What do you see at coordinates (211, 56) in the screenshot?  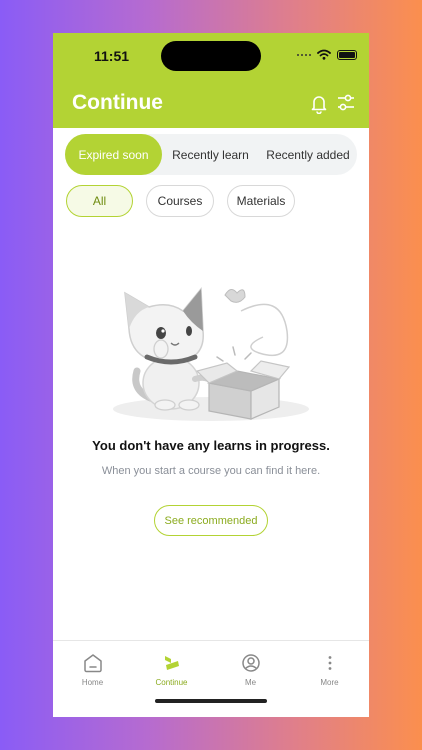 I see `dynamic-island` at bounding box center [211, 56].